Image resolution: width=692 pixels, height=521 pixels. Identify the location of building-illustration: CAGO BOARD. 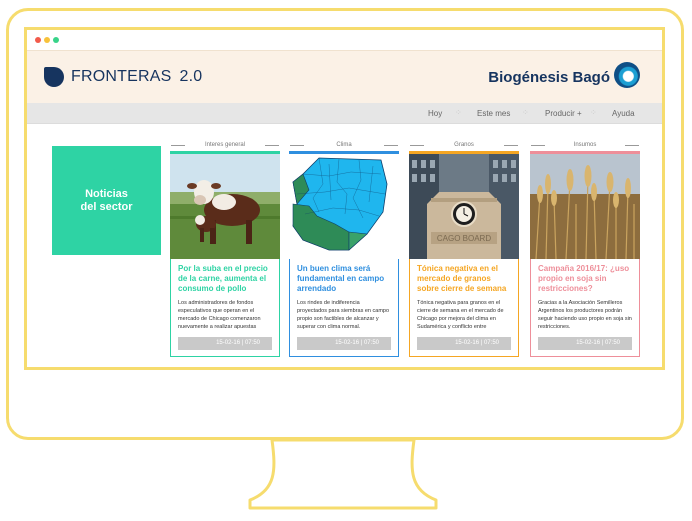
(464, 206).